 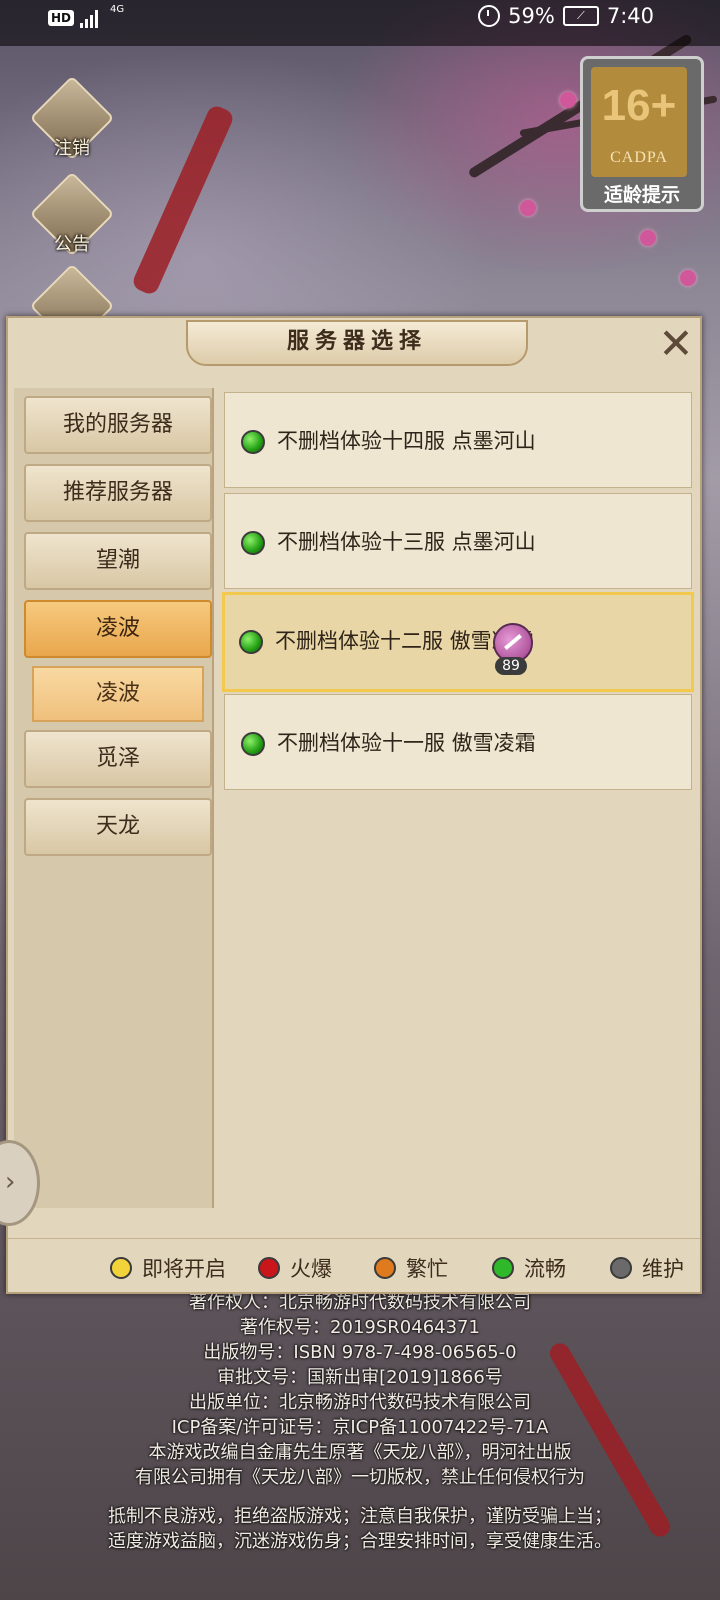 I want to click on gray-dot-icon, so click(x=621, y=1268).